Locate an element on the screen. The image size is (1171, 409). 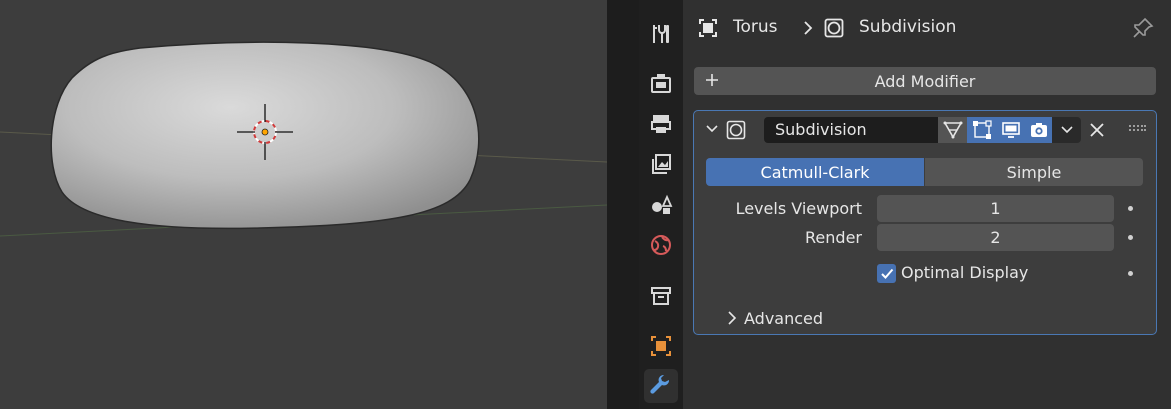
render-tab is located at coordinates (661, 83).